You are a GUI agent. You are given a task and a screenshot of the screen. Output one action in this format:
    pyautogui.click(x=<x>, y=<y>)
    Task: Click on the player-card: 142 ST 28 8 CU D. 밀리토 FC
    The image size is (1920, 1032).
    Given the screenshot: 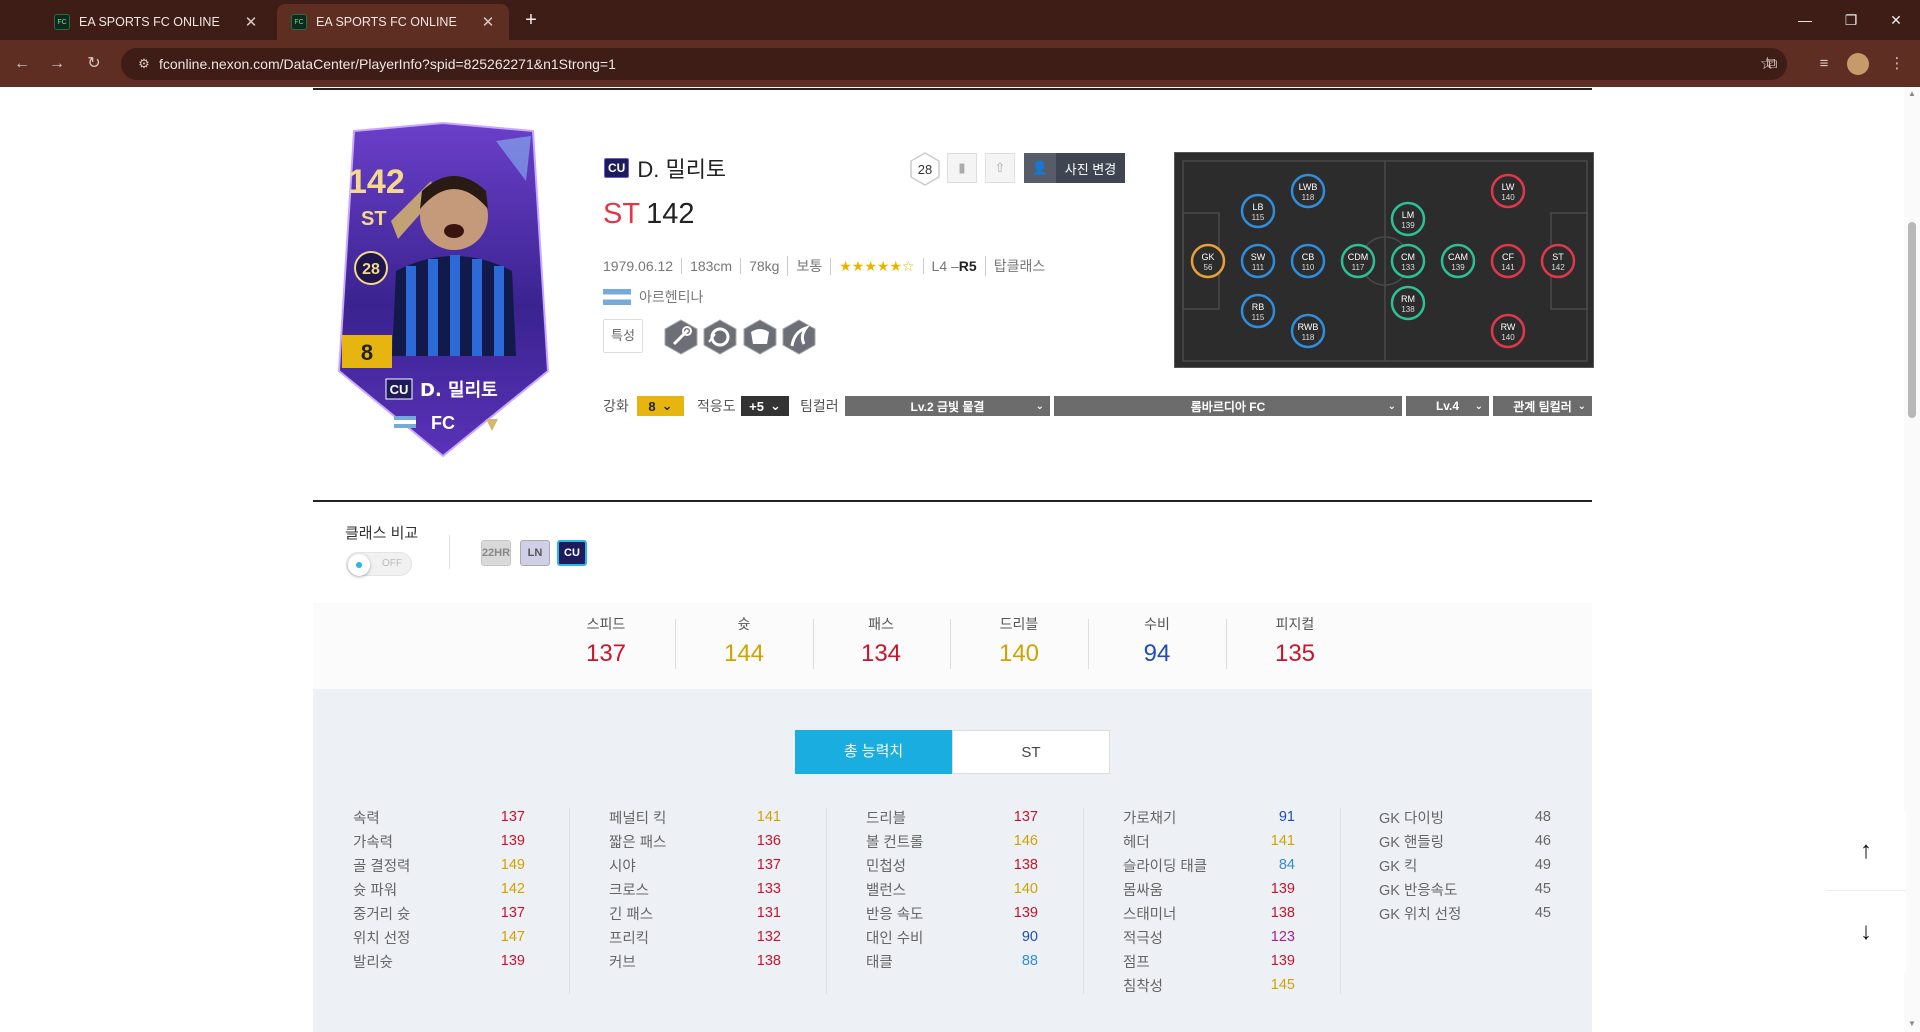 What is the action you would take?
    pyautogui.click(x=443, y=289)
    